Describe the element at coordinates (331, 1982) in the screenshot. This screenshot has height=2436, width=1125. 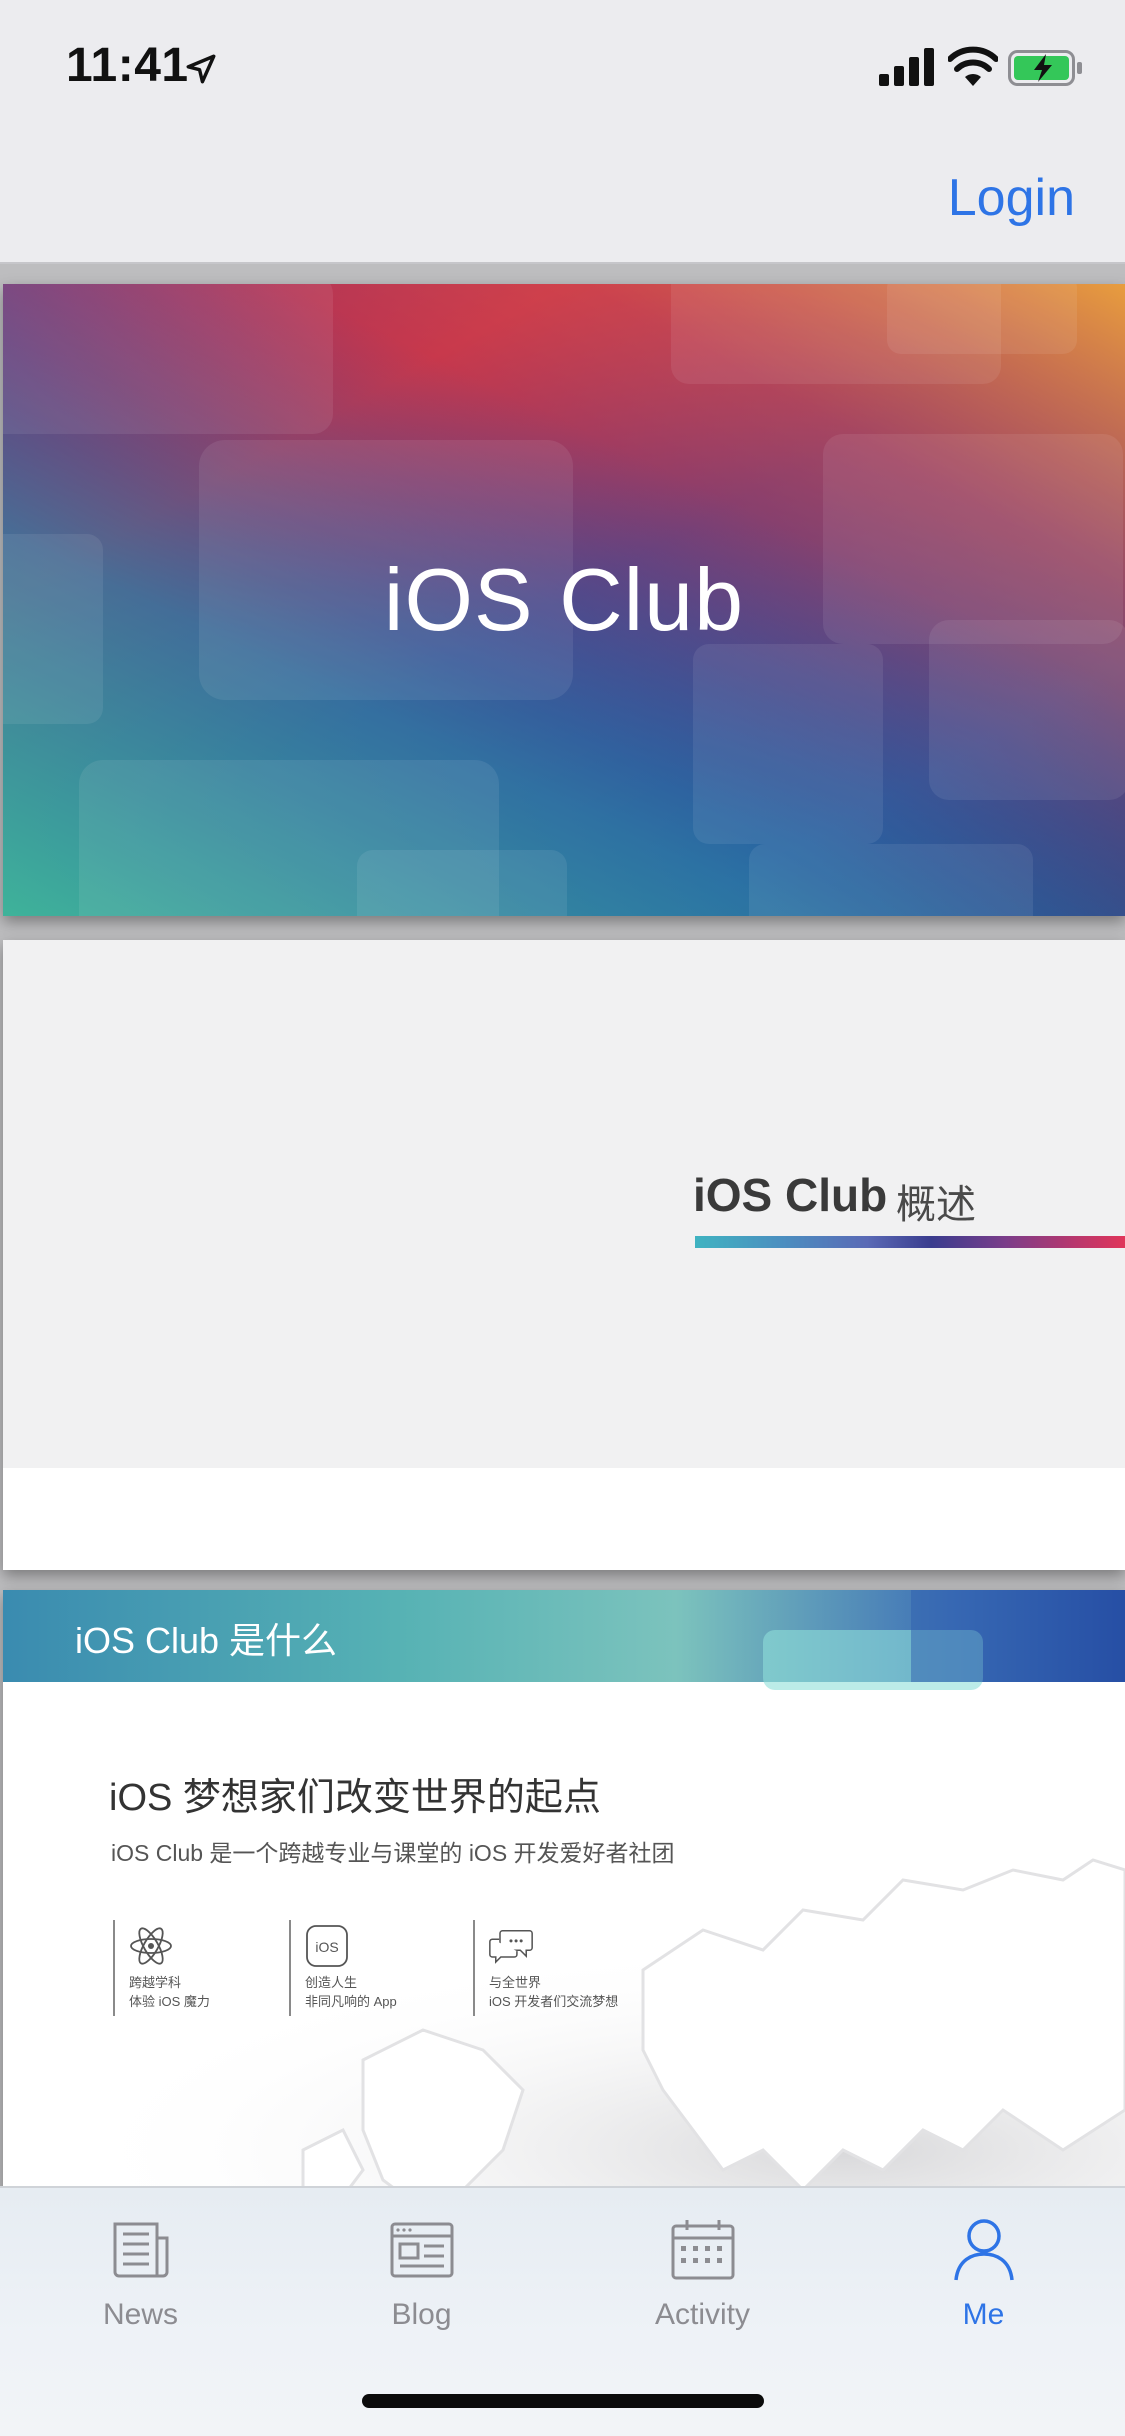
I see `feature-line: 创造人生` at that location.